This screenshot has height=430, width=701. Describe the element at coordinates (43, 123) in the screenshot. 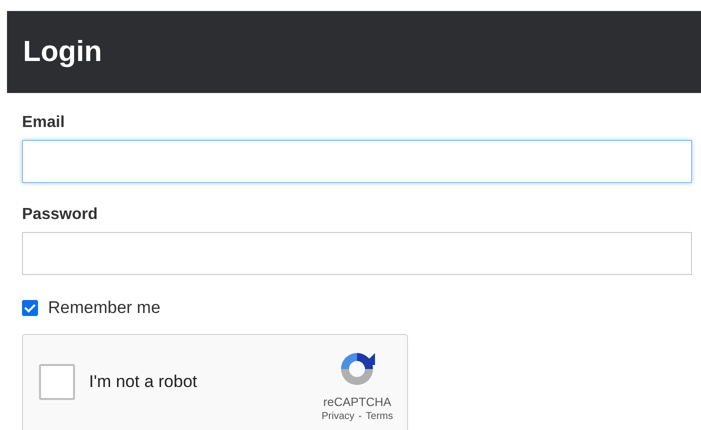

I see `field-label: Email` at that location.